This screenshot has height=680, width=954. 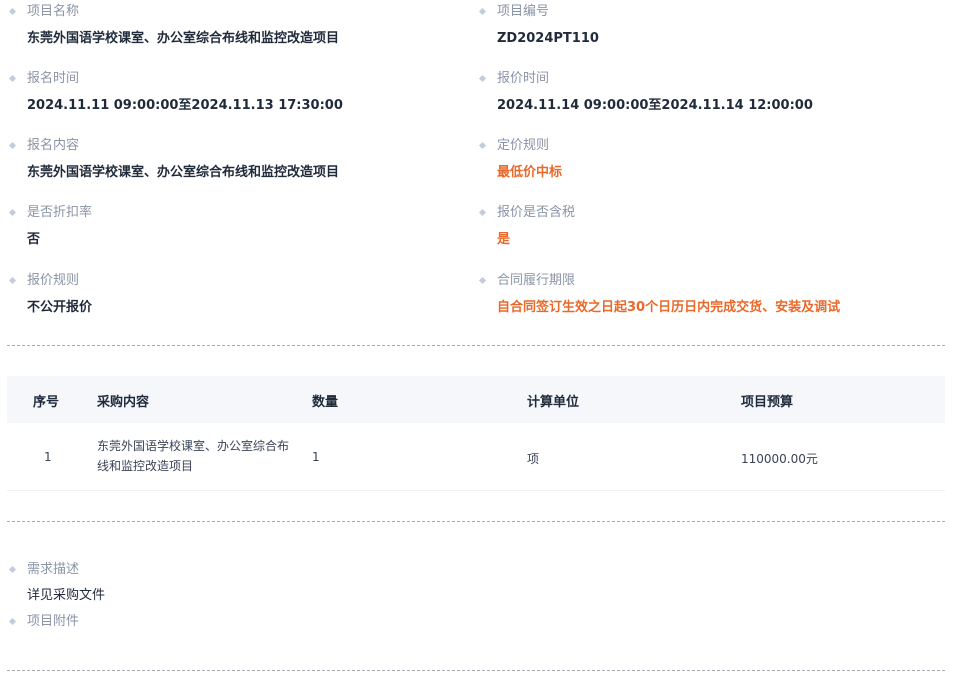 What do you see at coordinates (658, 295) in the screenshot?
I see `field-contract-term: 合同履行期限 自合同签订生效之日起30个日历日内完成交货、安装及调试` at bounding box center [658, 295].